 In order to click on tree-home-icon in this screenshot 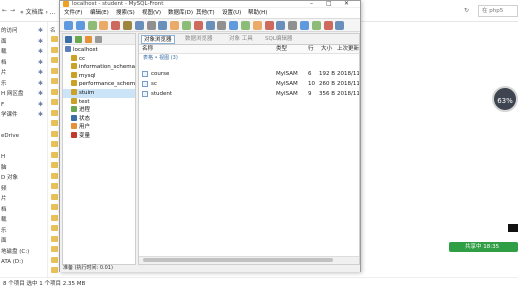, I will do `click(68, 39)`.